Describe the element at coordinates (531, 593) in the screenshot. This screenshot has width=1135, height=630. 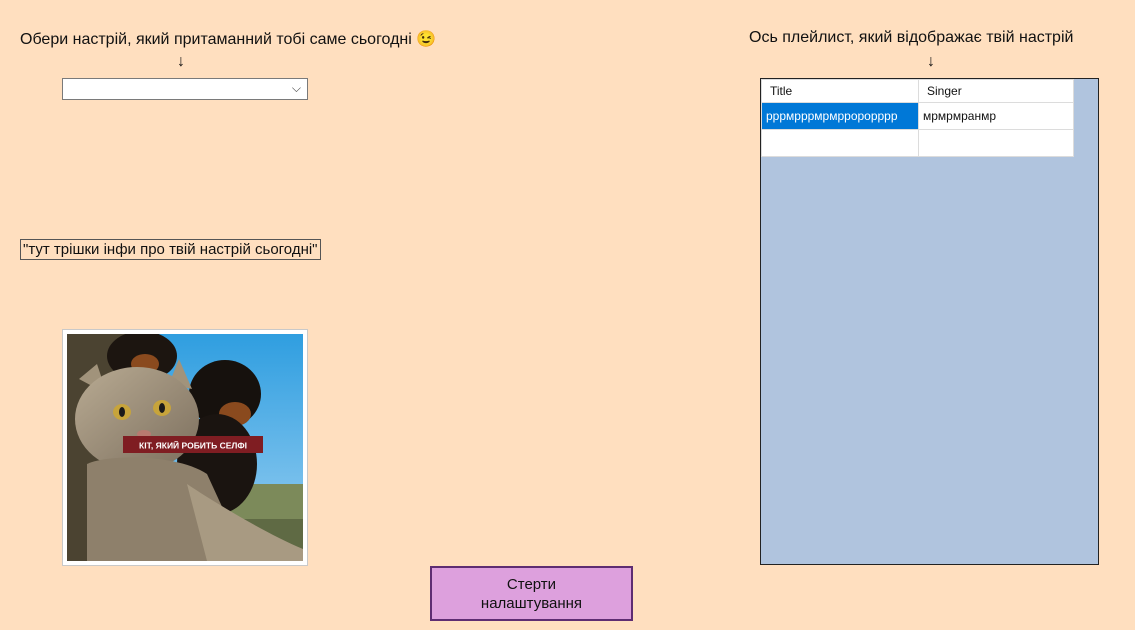
I see `reset-settings-button: Стерти налаштування` at that location.